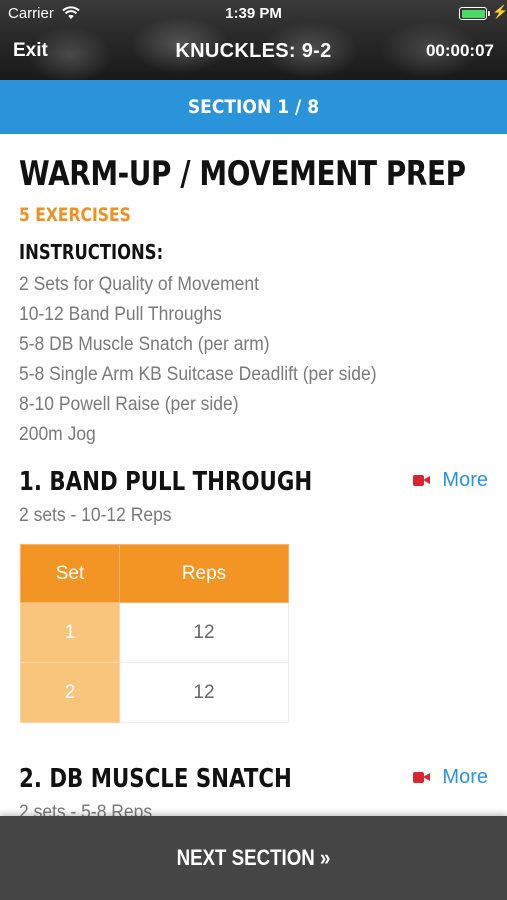 This screenshot has width=507, height=900. What do you see at coordinates (204, 573) in the screenshot?
I see `column-header-reps: Reps` at bounding box center [204, 573].